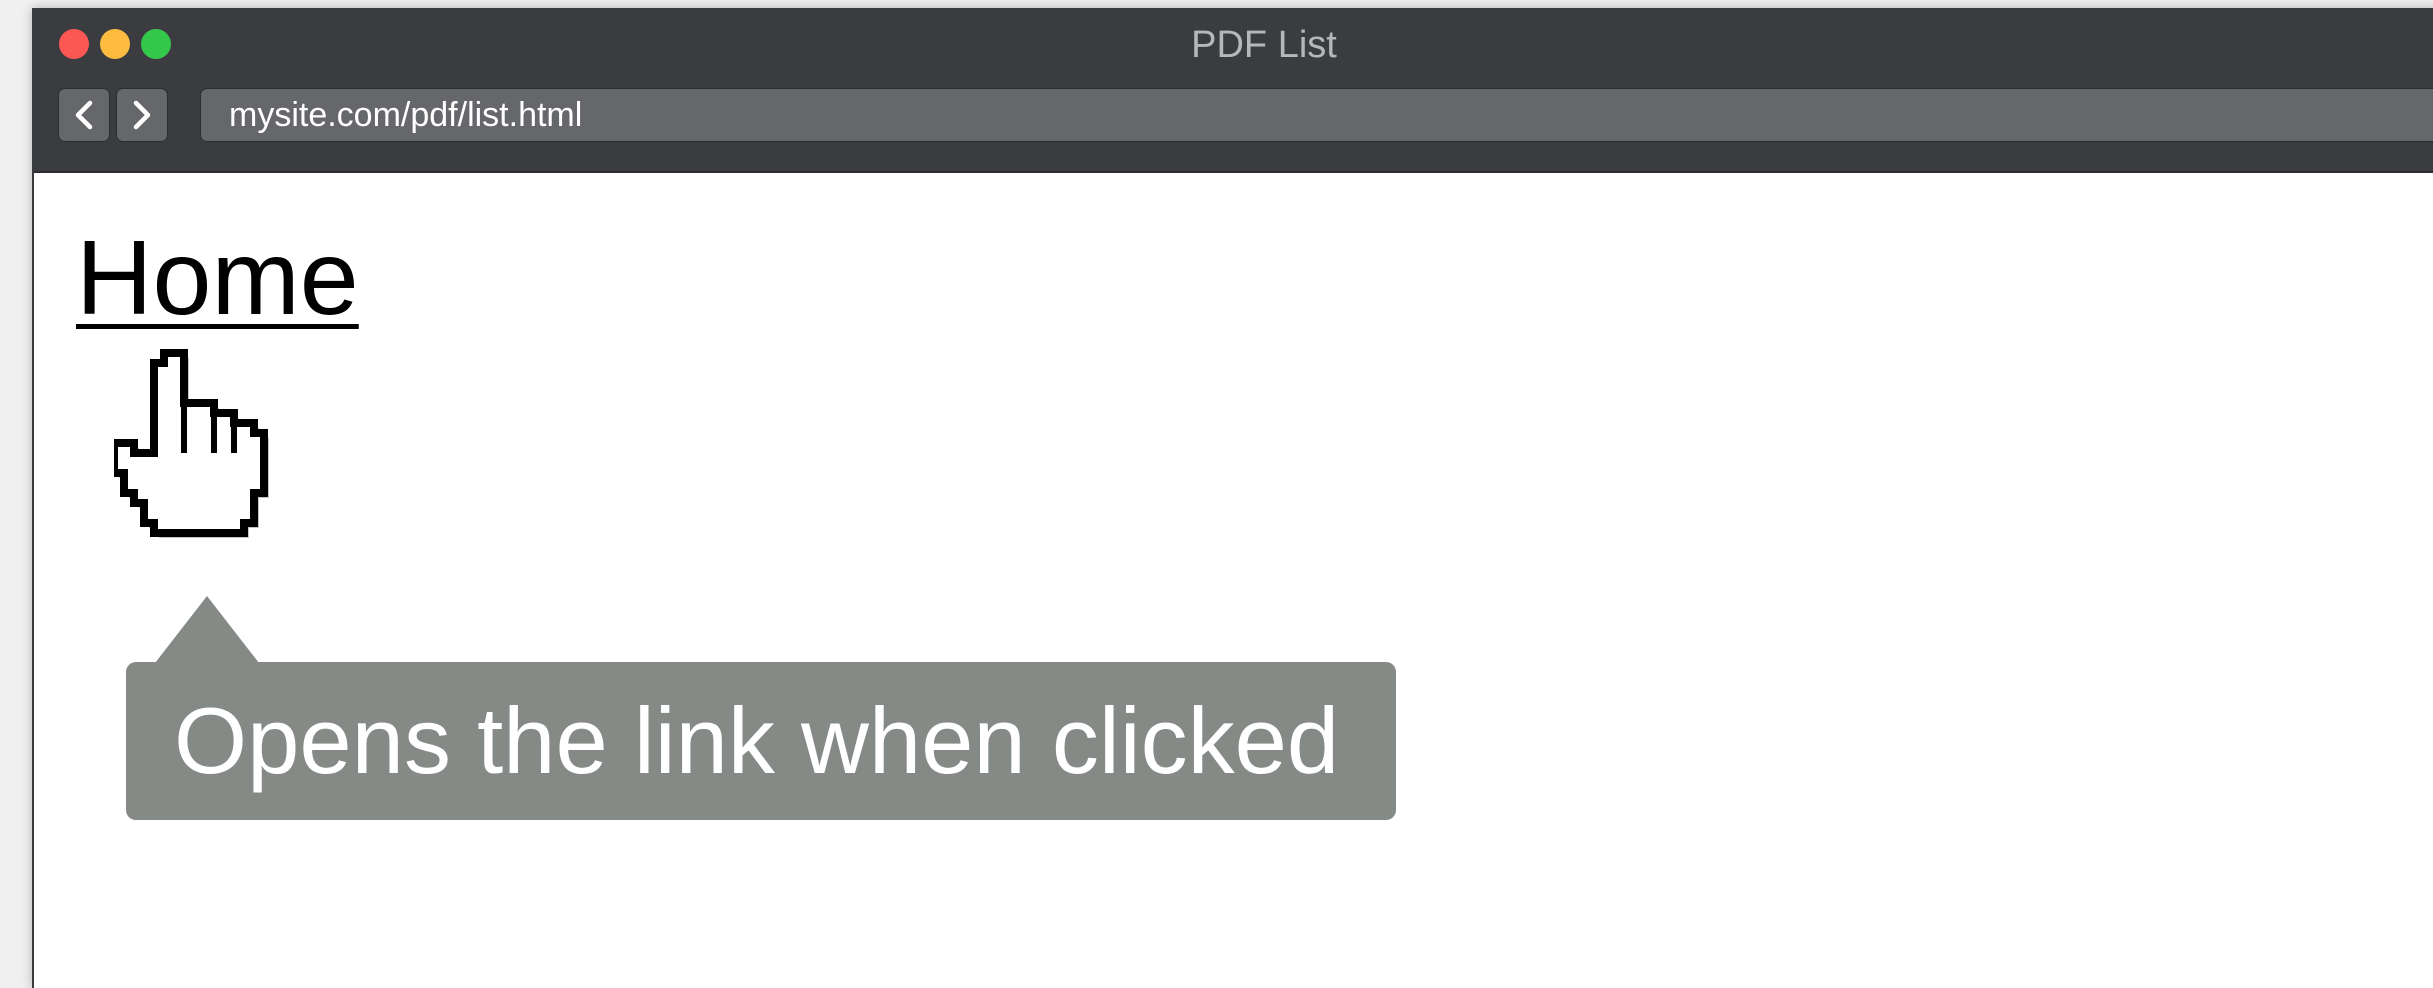 The image size is (2433, 988). Describe the element at coordinates (207, 629) in the screenshot. I see `tooltip-arrow` at that location.